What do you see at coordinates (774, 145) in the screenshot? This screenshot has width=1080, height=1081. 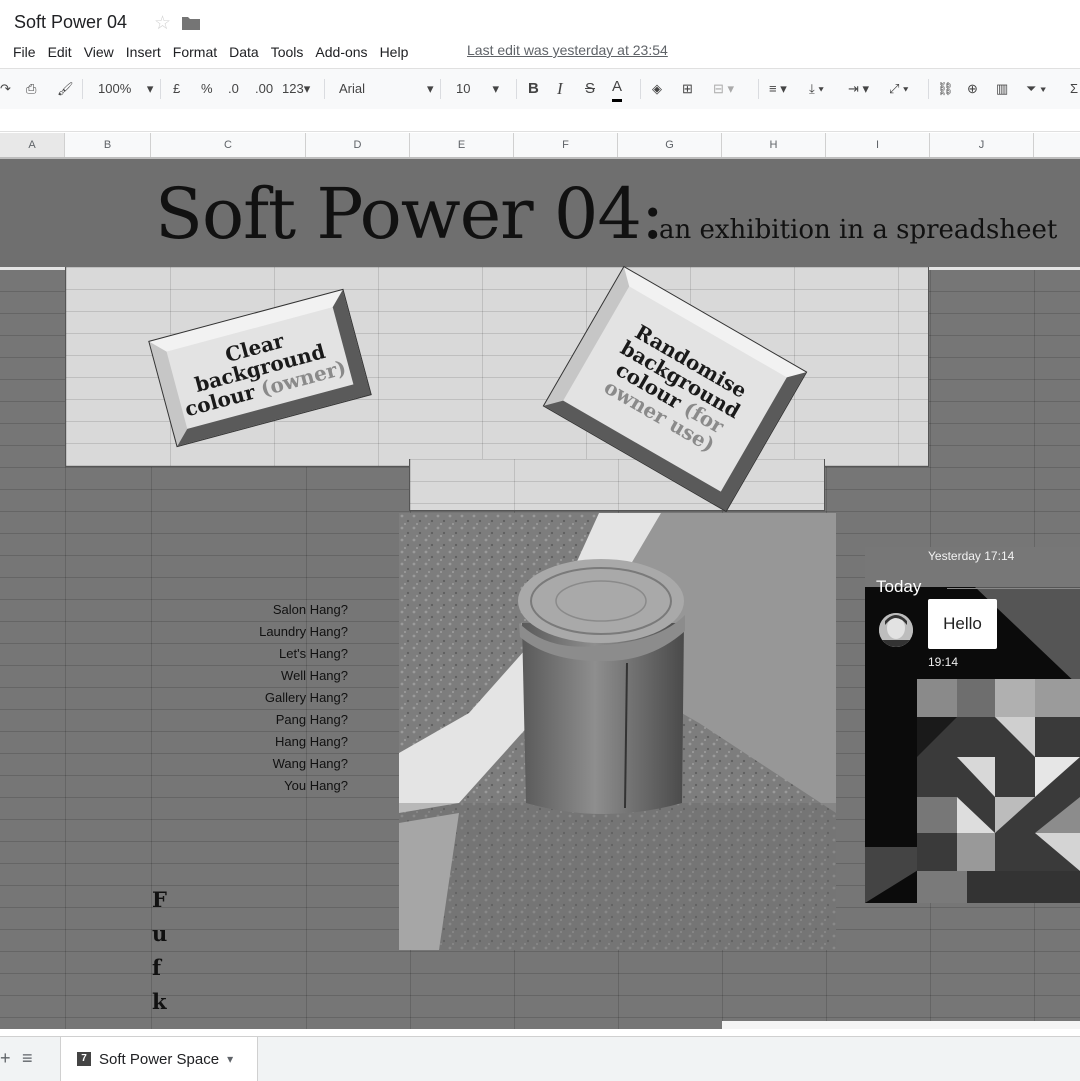 I see `column-header-h: H` at bounding box center [774, 145].